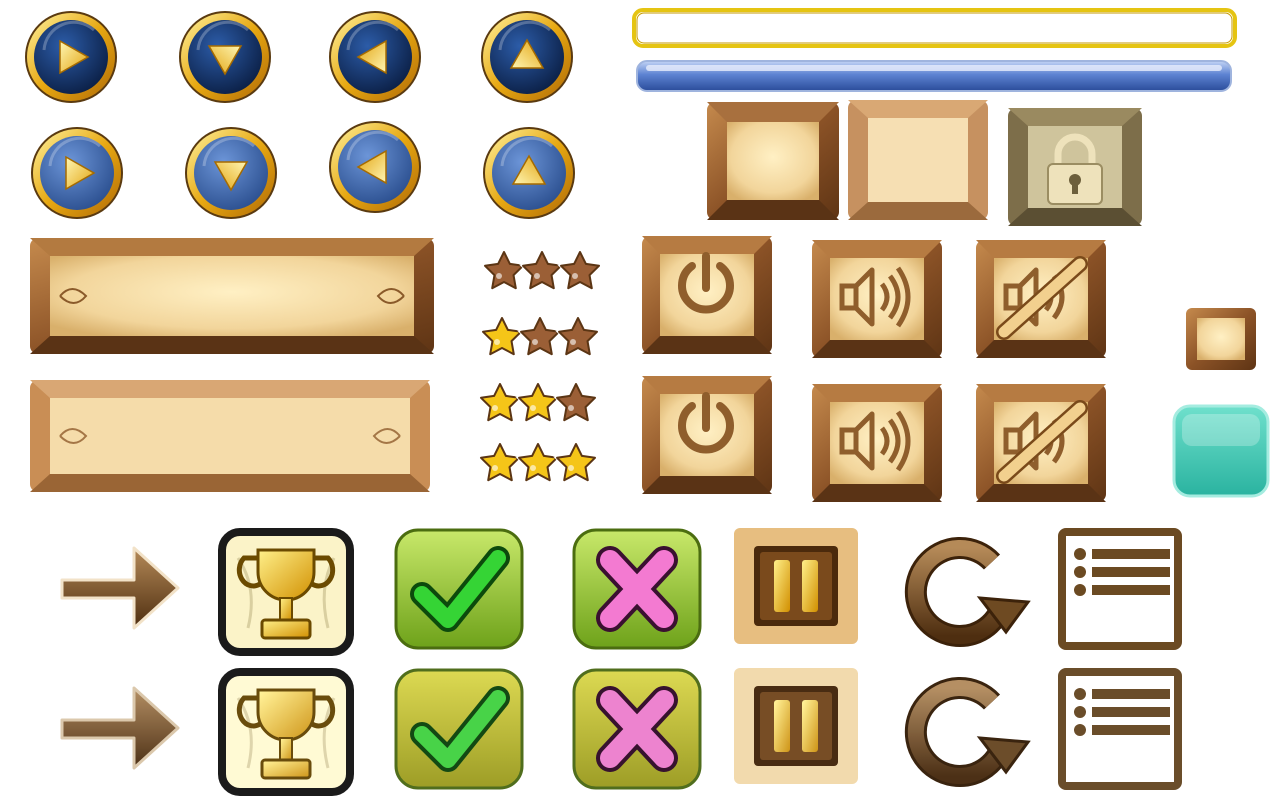 The height and width of the screenshot is (800, 1280). Describe the element at coordinates (934, 76) in the screenshot. I see `progress-bar` at that location.